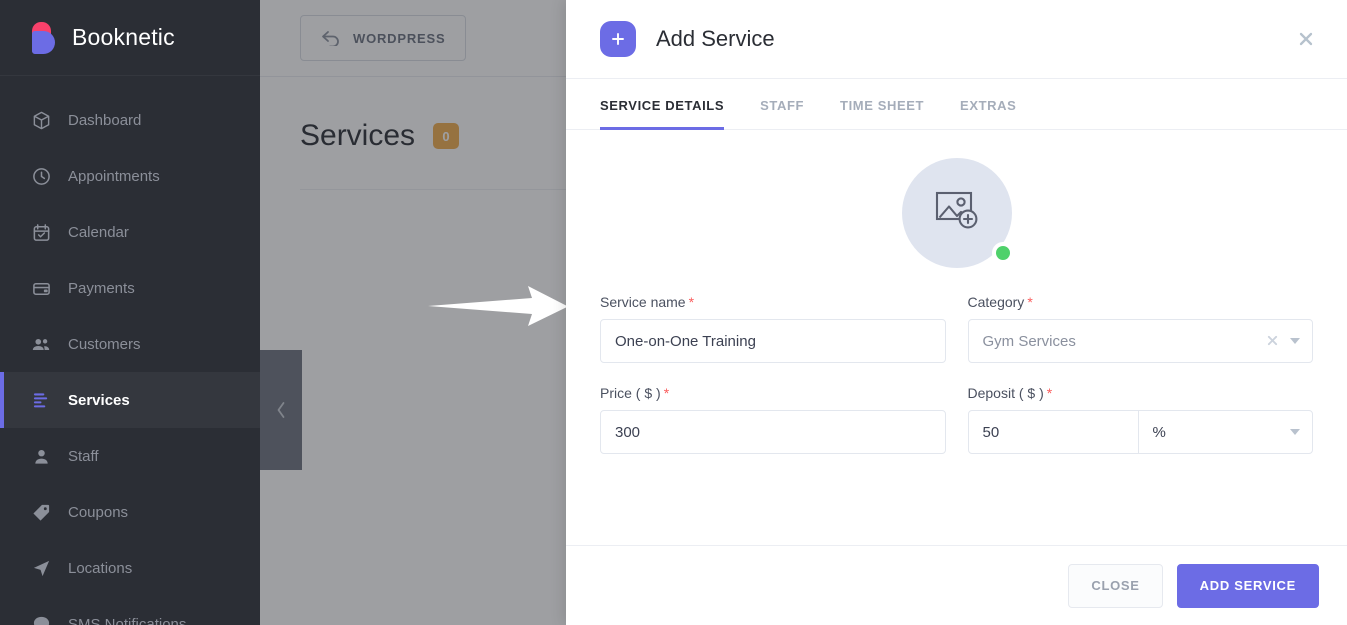 The image size is (1347, 625). Describe the element at coordinates (956, 585) in the screenshot. I see `modal-footer: CLOSE ADD SERVICE` at that location.